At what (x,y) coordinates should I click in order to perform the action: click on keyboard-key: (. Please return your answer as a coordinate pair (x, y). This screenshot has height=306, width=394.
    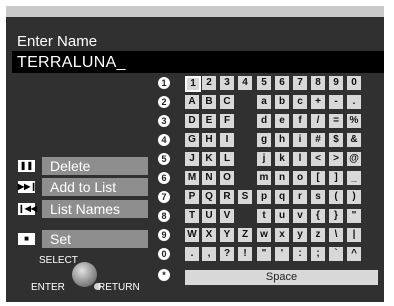
    Looking at the image, I should click on (336, 197).